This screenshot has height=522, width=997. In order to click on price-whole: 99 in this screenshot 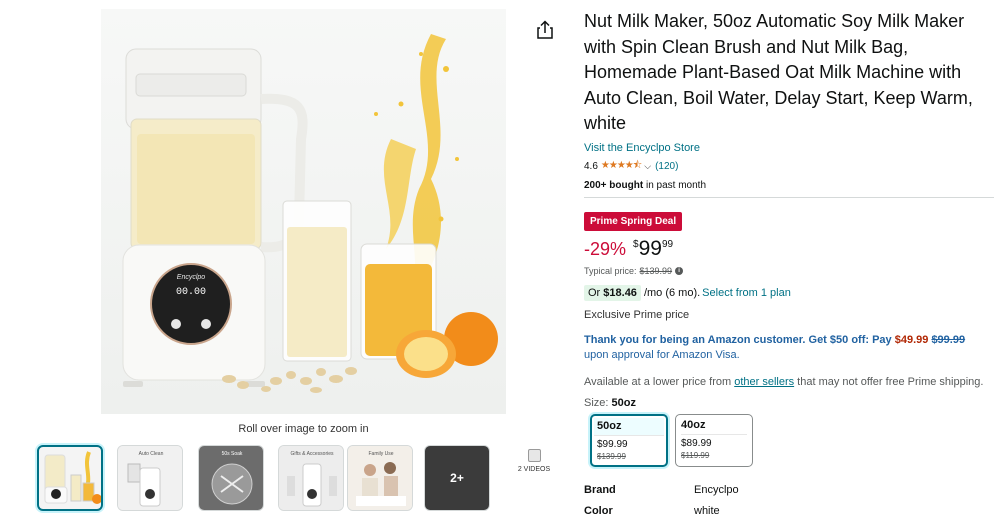, I will do `click(650, 248)`.